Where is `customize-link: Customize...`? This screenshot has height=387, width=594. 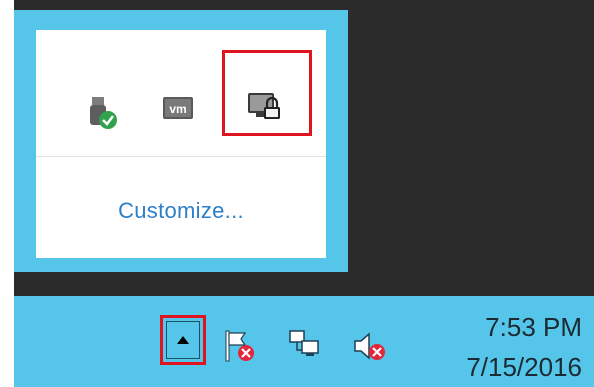 customize-link: Customize... is located at coordinates (181, 211).